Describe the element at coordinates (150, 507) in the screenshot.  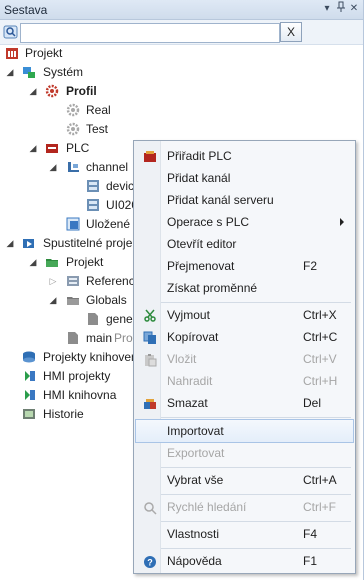
I see `search-icon` at that location.